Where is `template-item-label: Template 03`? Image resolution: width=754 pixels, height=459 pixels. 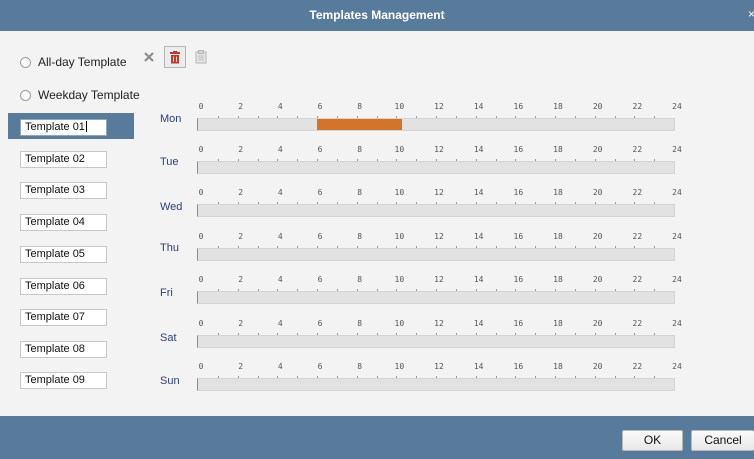
template-item-label: Template 03 is located at coordinates (55, 190).